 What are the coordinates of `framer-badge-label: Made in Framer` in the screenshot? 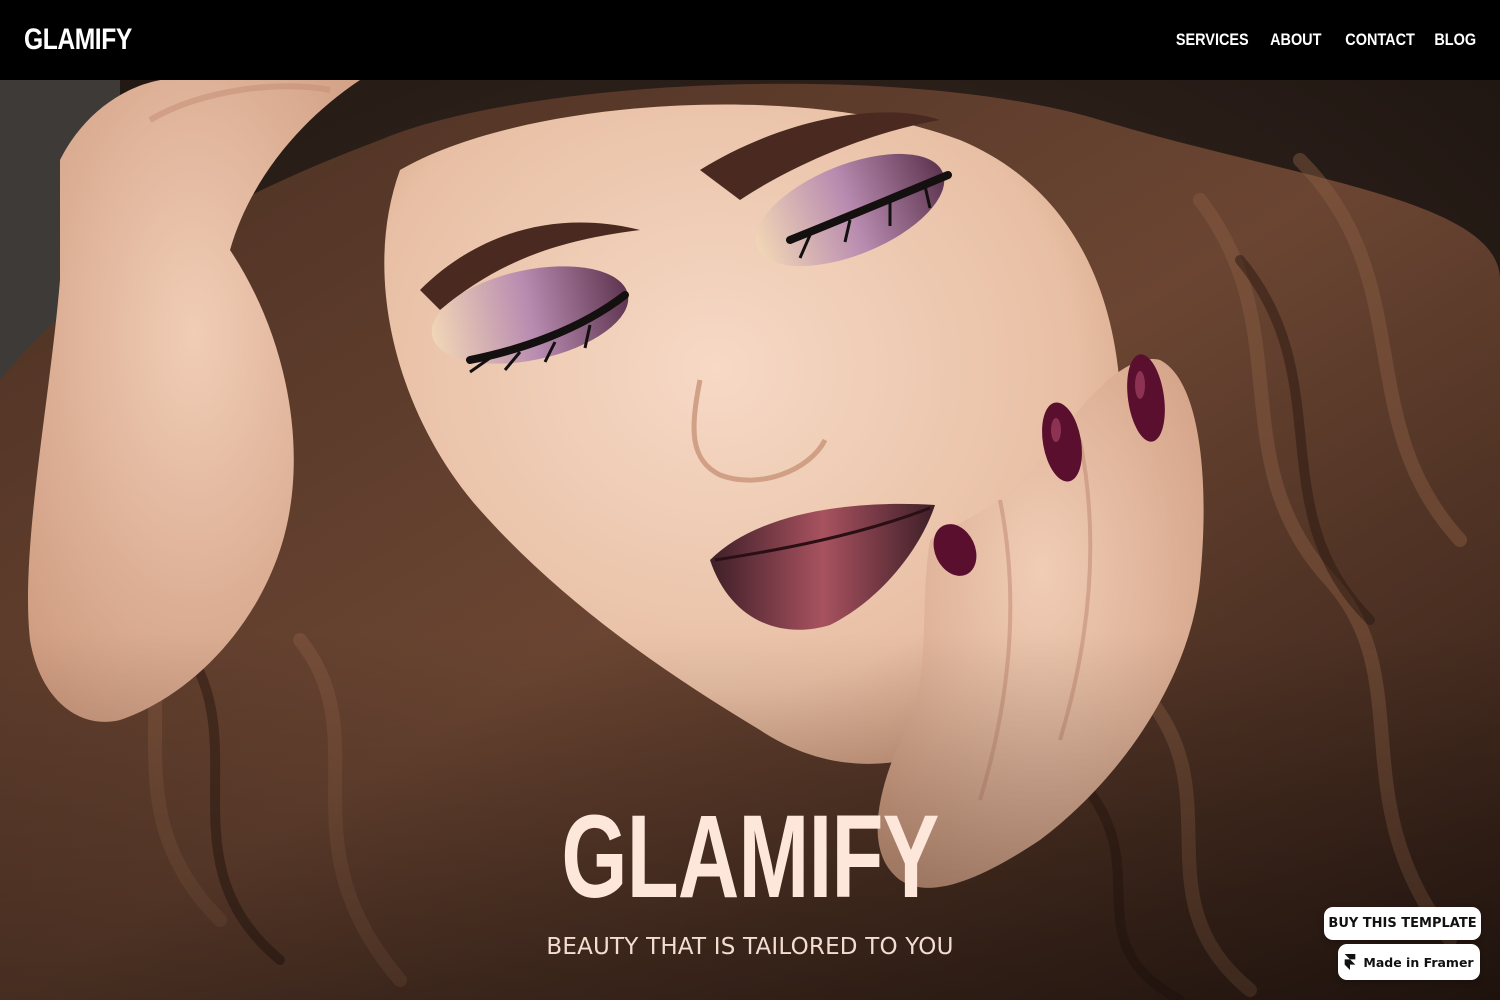 It's located at (1418, 962).